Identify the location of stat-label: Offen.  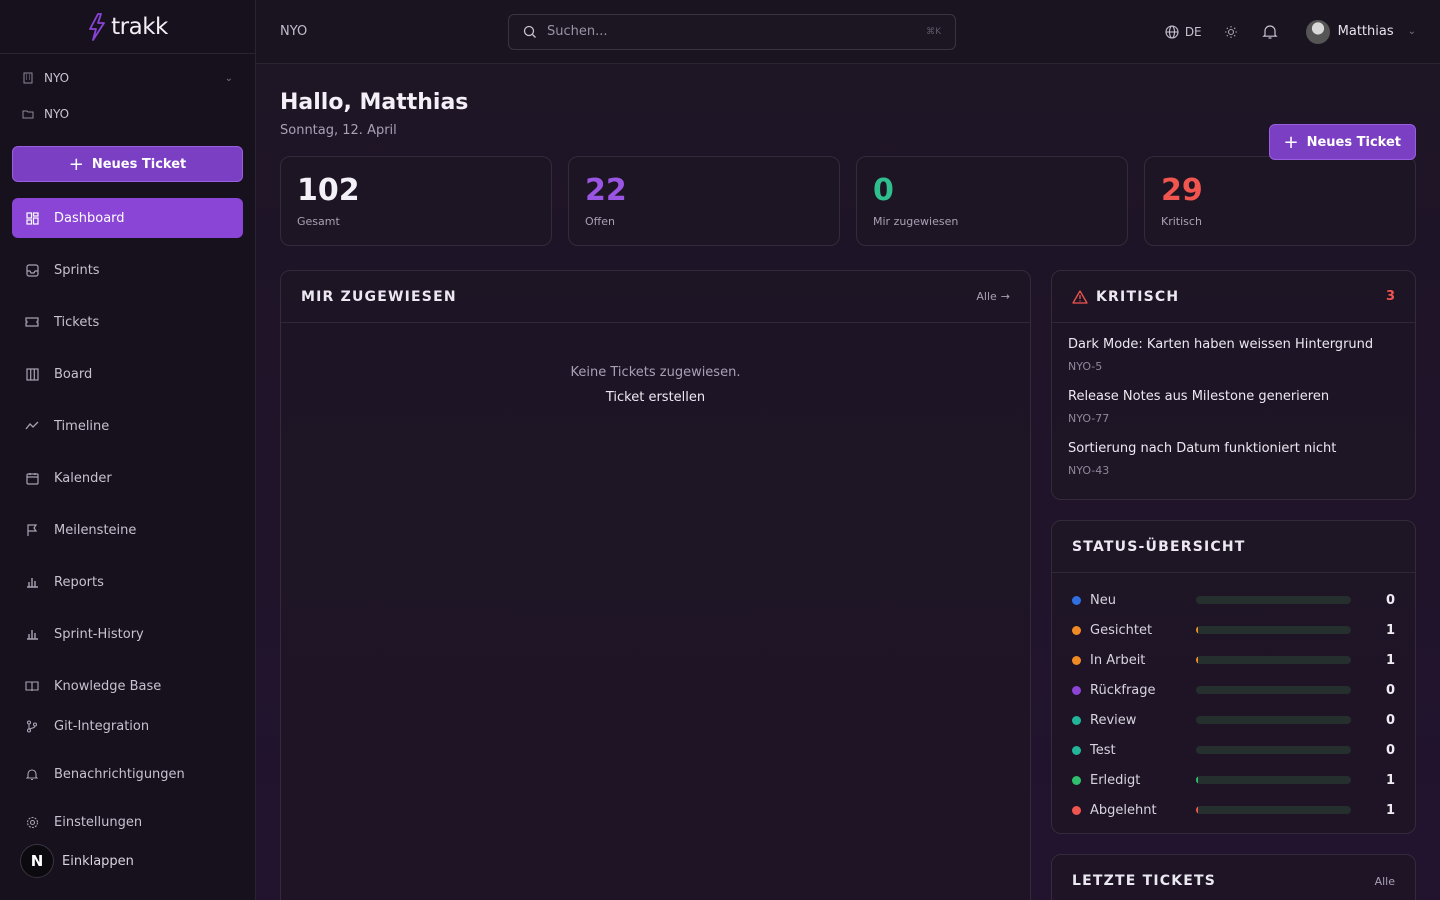
(600, 221).